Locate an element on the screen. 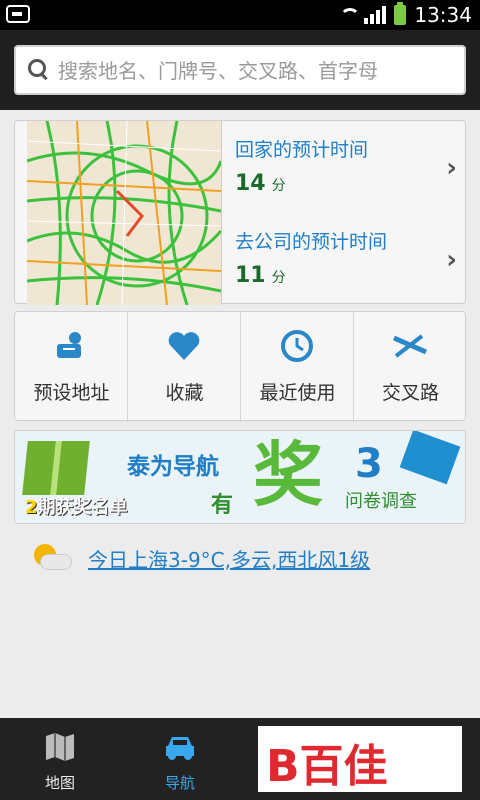  quick-action-label: 收藏 is located at coordinates (184, 393).